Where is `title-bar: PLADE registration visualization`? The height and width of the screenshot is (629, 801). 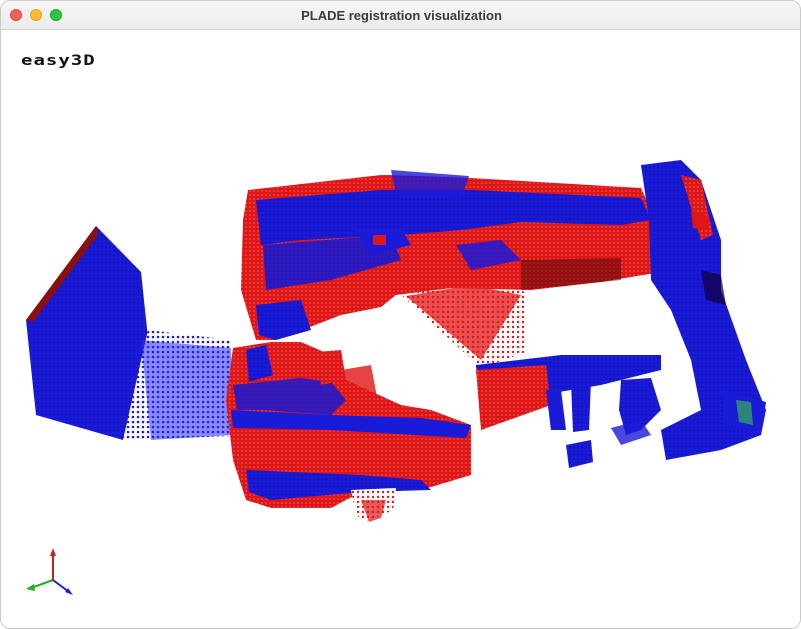 title-bar: PLADE registration visualization is located at coordinates (400, 15).